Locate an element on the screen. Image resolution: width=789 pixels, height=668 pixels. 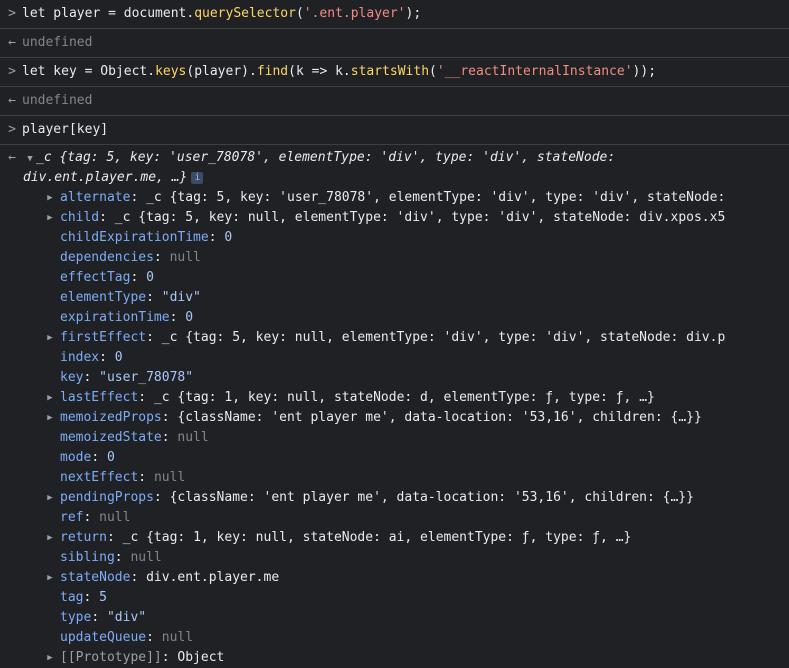
info-icon: i is located at coordinates (197, 177).